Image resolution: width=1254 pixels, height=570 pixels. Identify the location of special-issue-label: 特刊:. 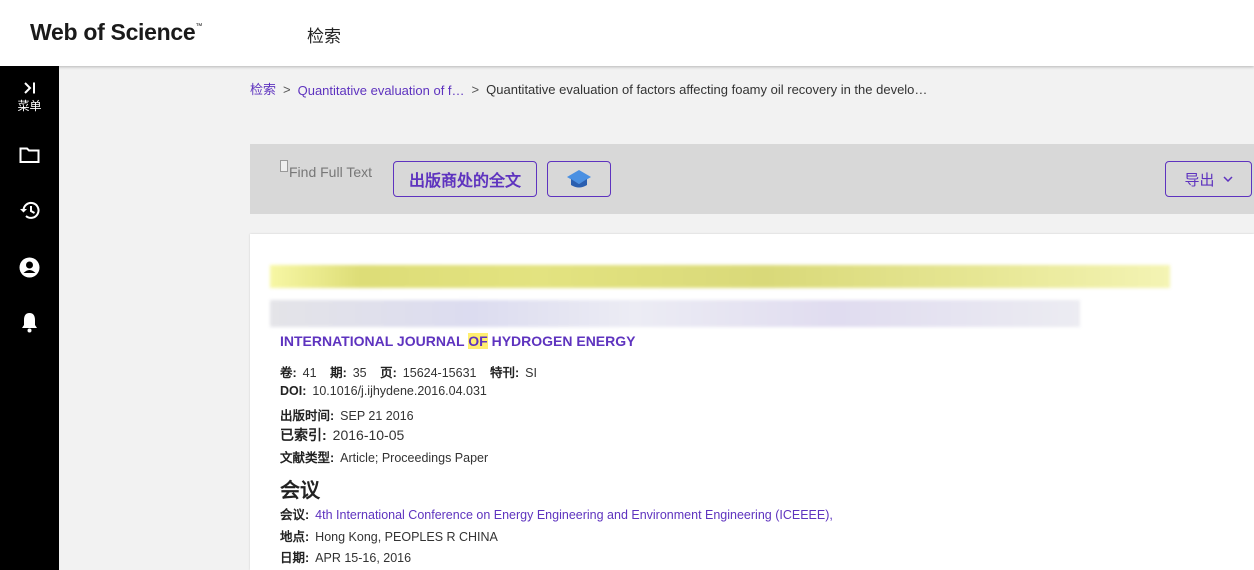
(504, 373).